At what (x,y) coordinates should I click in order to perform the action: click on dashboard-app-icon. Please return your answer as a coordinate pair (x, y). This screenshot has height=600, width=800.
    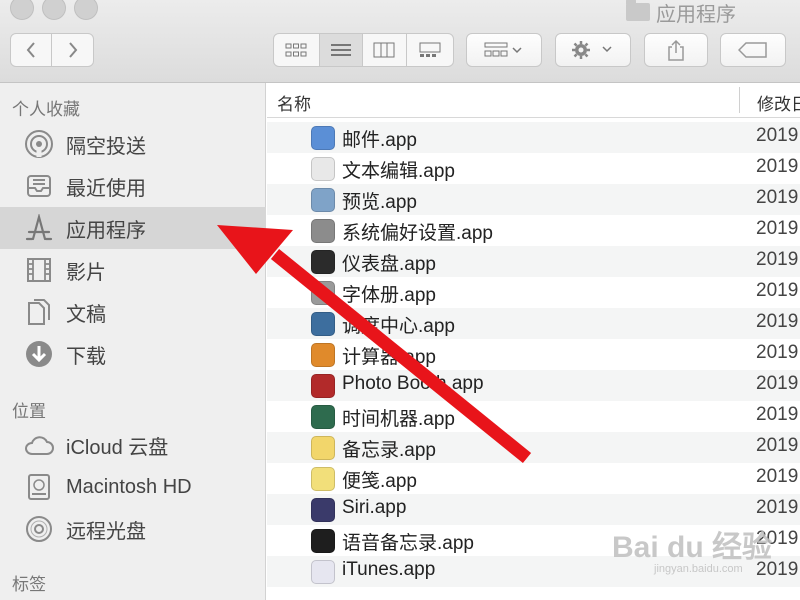
    Looking at the image, I should click on (323, 262).